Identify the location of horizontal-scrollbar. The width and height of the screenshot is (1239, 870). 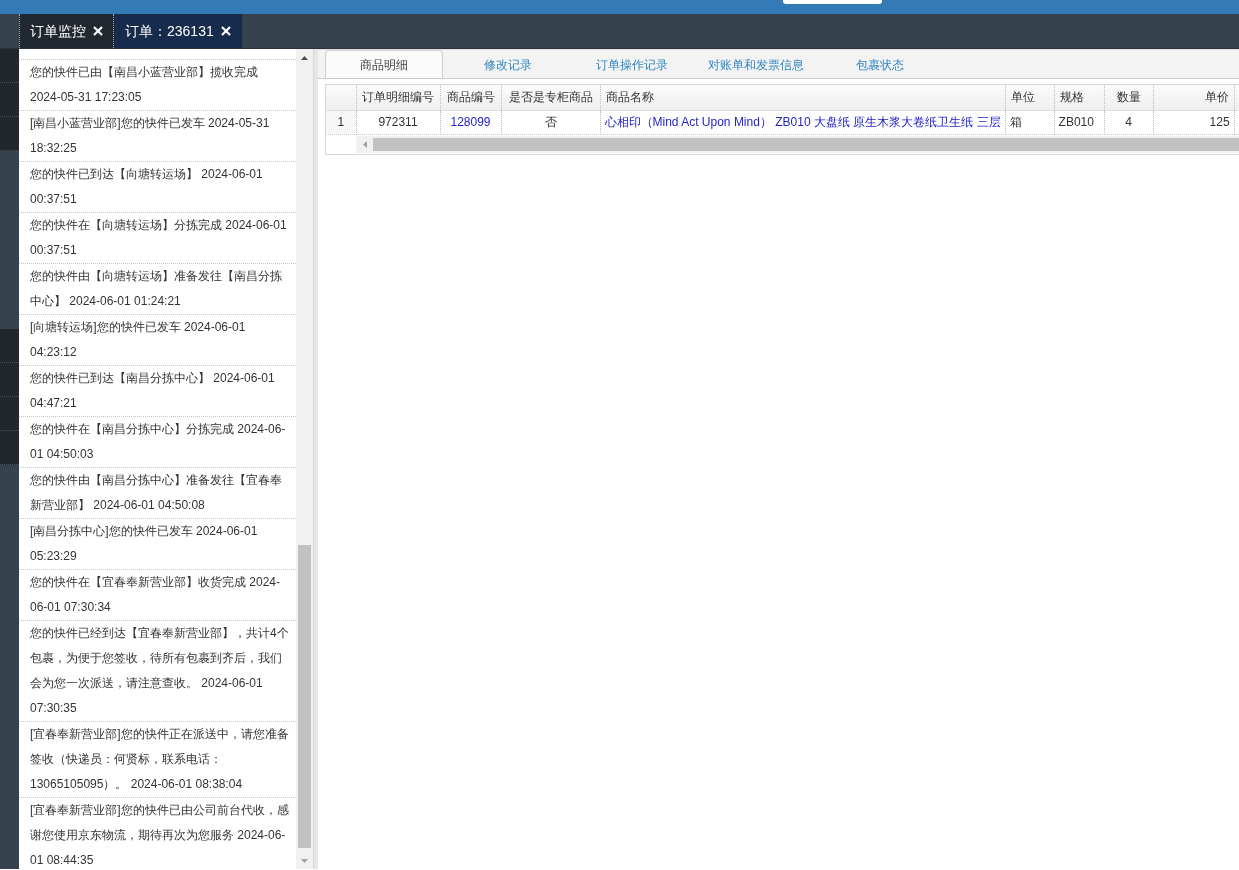
(797, 144).